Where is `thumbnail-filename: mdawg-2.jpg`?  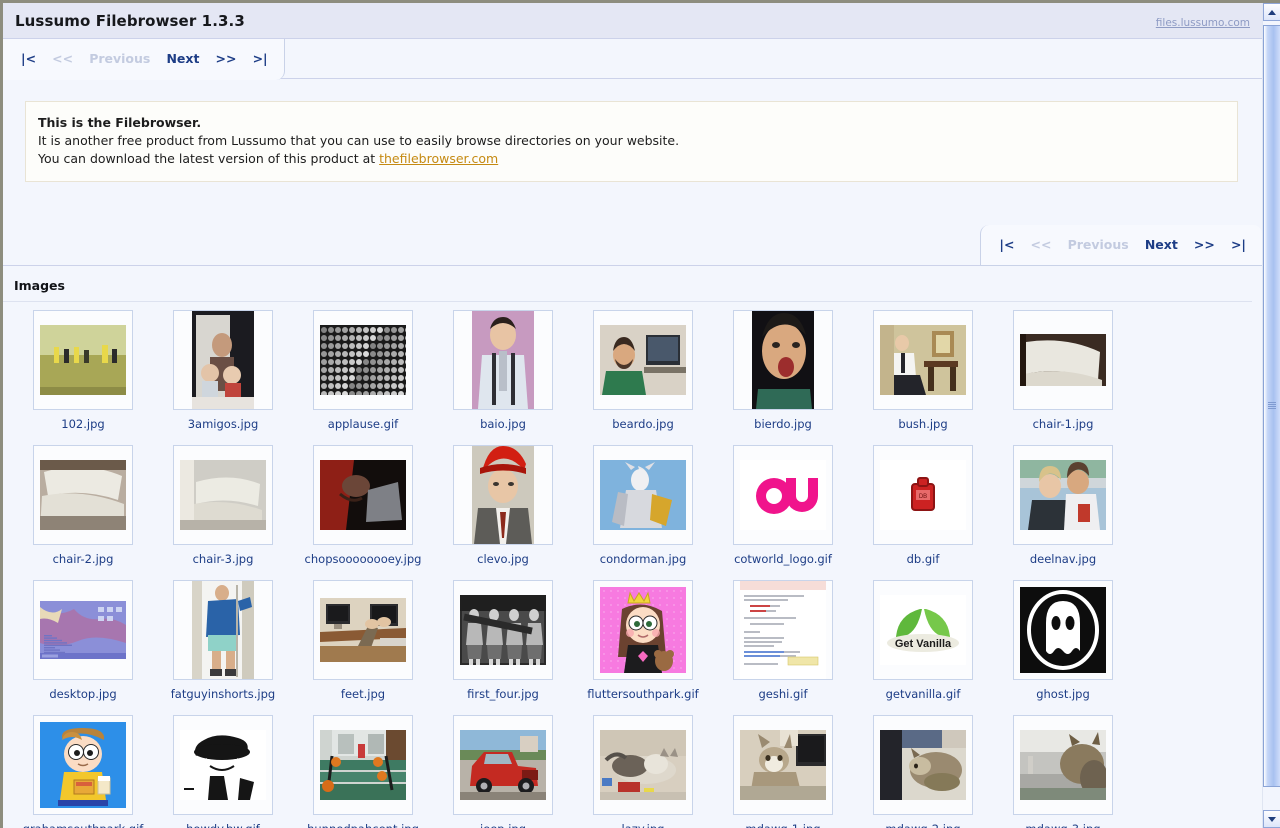 thumbnail-filename: mdawg-2.jpg is located at coordinates (922, 825).